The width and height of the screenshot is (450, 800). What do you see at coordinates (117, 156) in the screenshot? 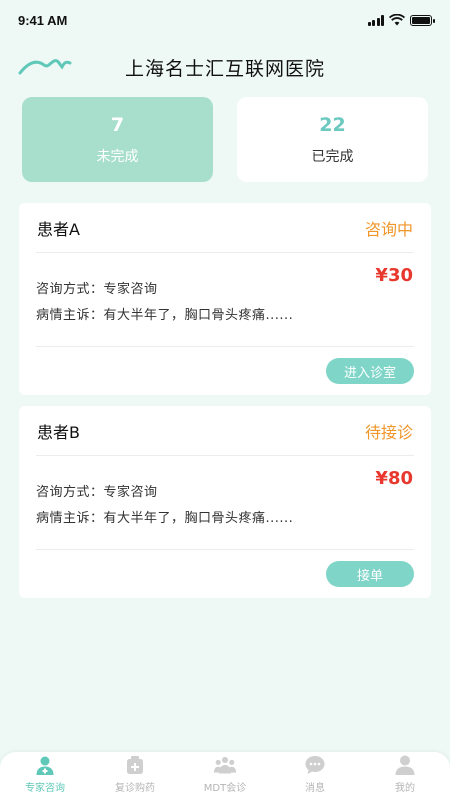
I see `pending-label: 未完成` at bounding box center [117, 156].